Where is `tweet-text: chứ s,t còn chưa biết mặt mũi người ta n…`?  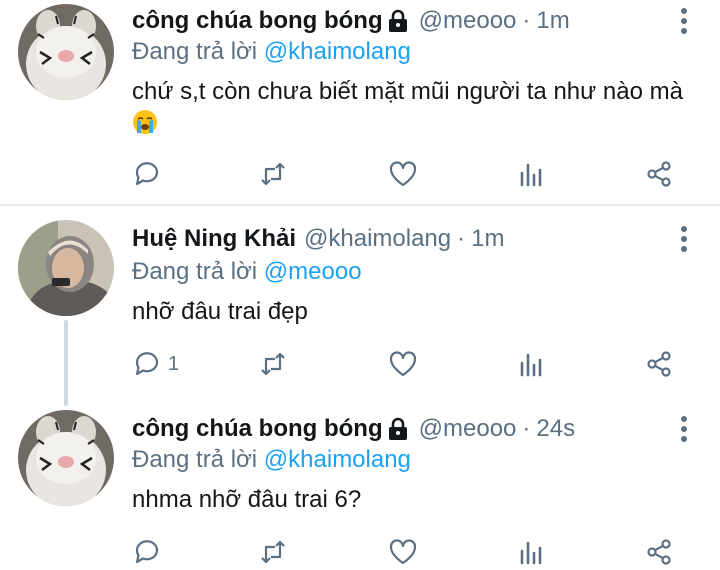
tweet-text: chứ s,t còn chưa biết mặt mũi người ta n… is located at coordinates (412, 108).